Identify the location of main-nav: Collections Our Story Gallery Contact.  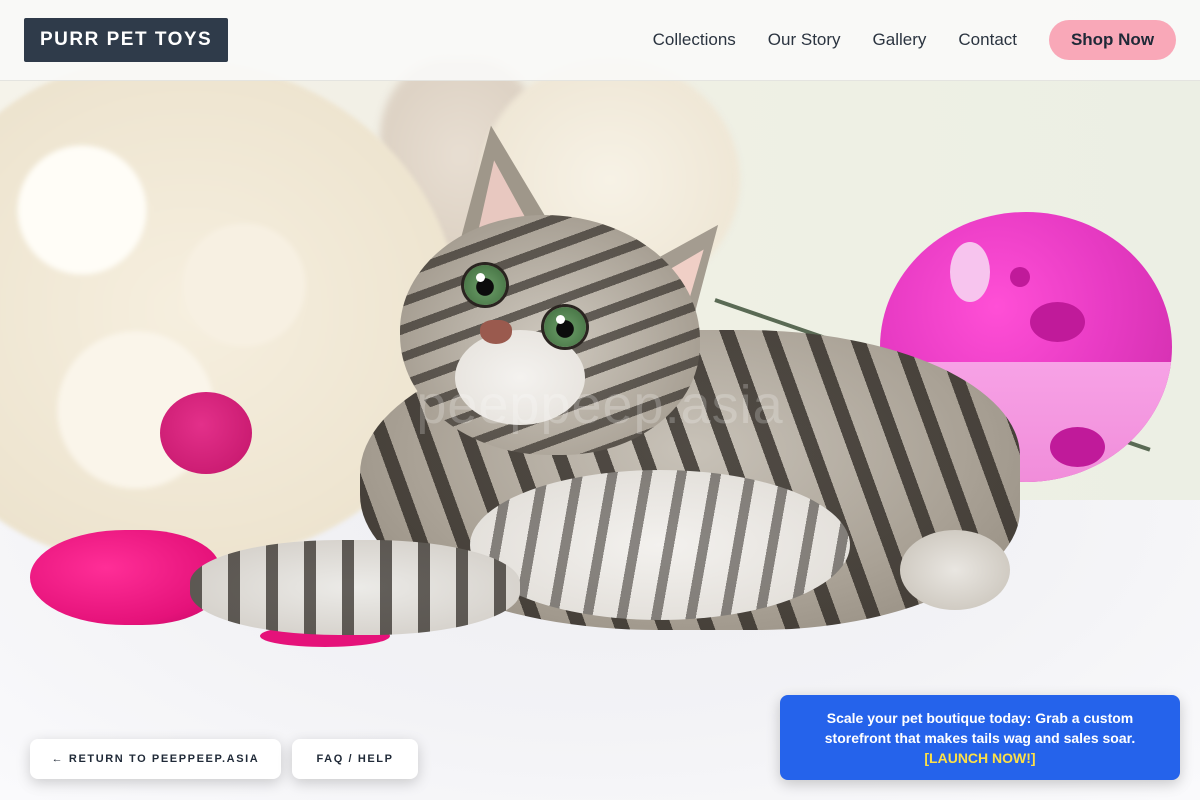
(835, 40).